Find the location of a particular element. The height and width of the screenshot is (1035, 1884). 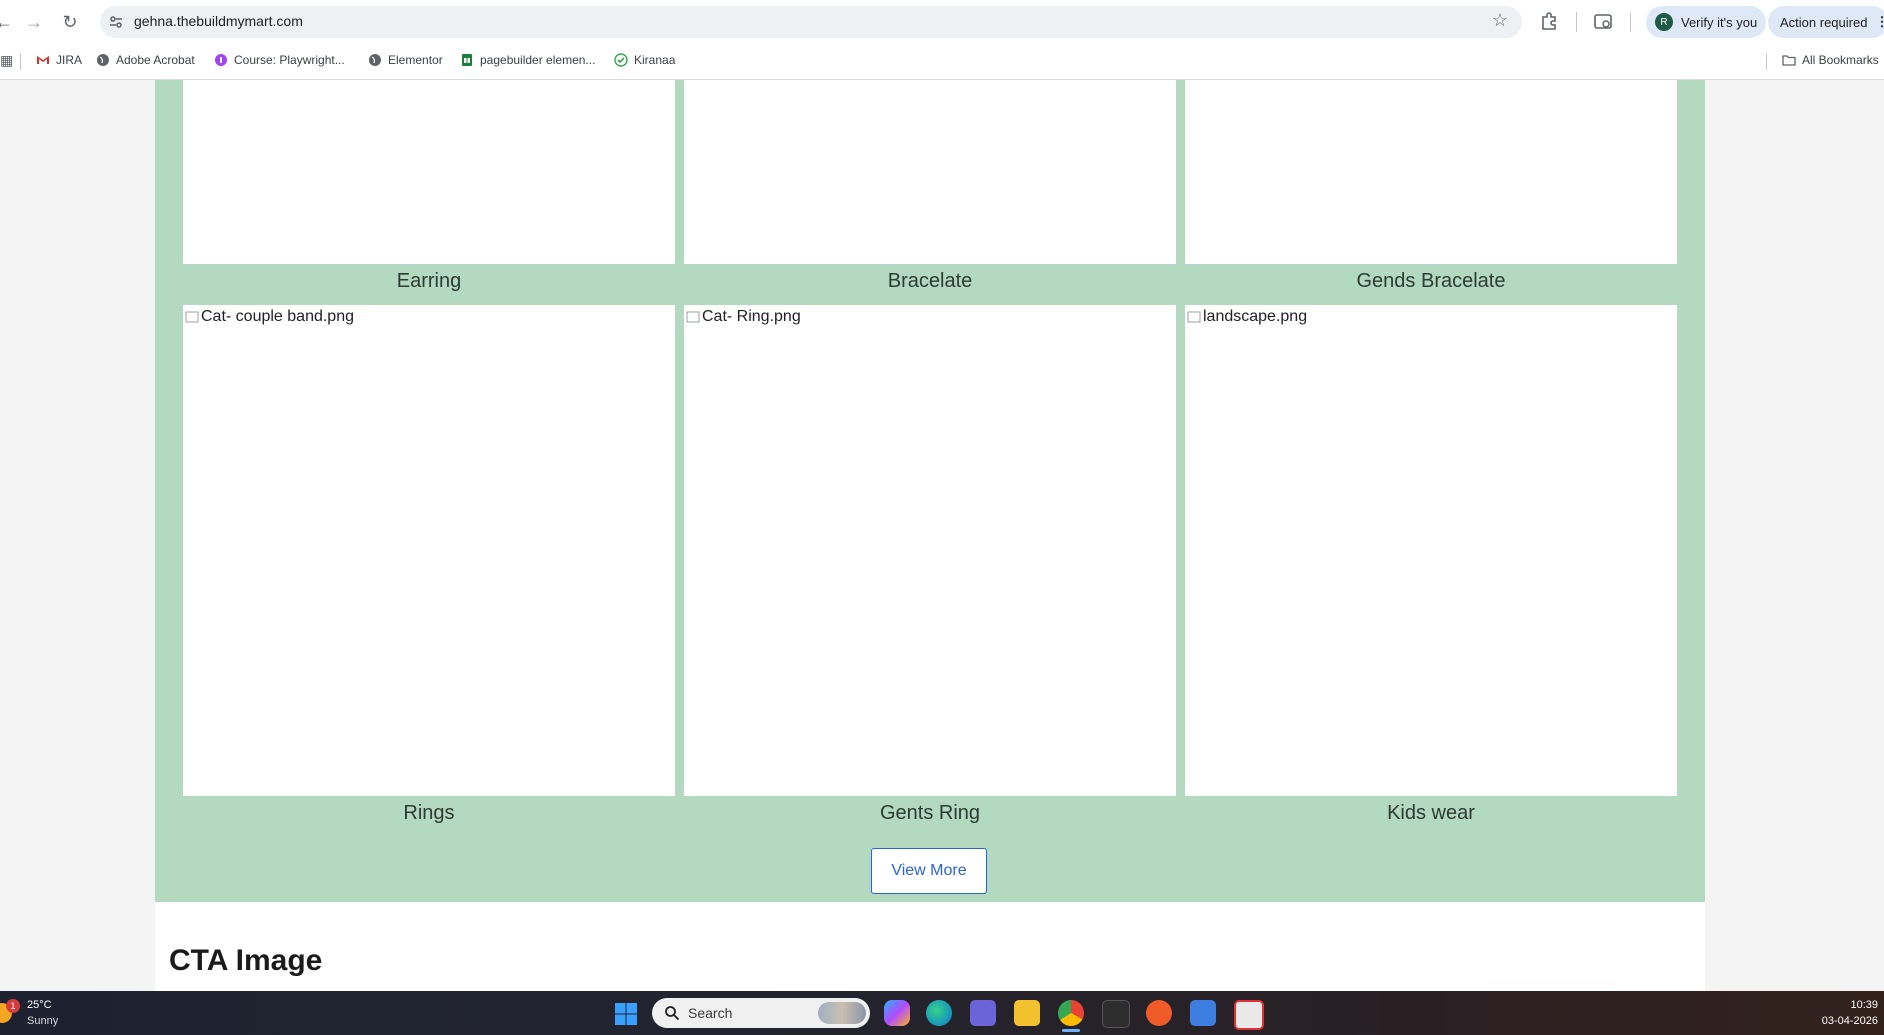

image-alt-text: Cat- couple band.png is located at coordinates (269, 317).